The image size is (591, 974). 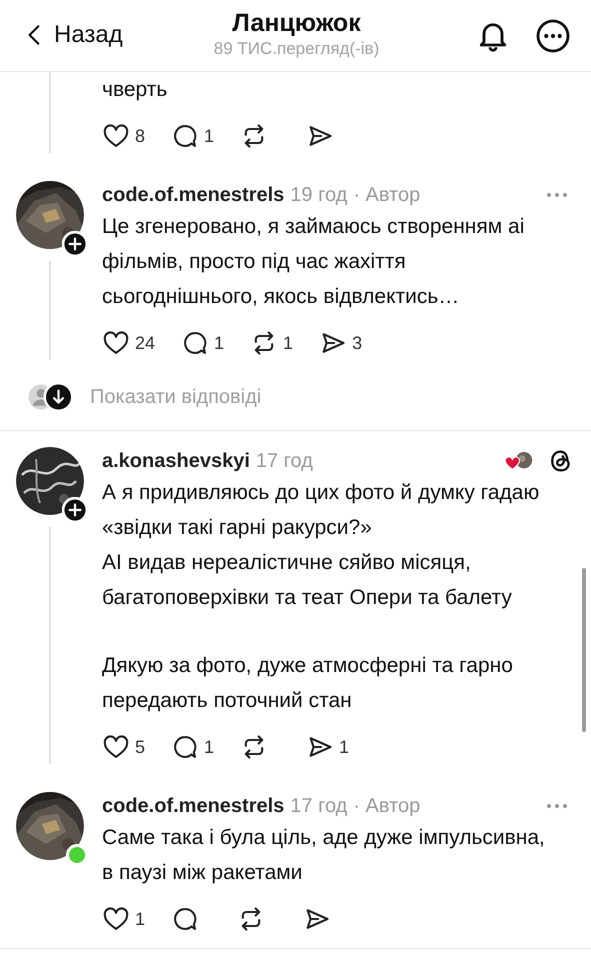 What do you see at coordinates (324, 855) in the screenshot?
I see `post-text: Саме така і була ціль, аде дуже імпульсивна, в паузі між ракетами` at bounding box center [324, 855].